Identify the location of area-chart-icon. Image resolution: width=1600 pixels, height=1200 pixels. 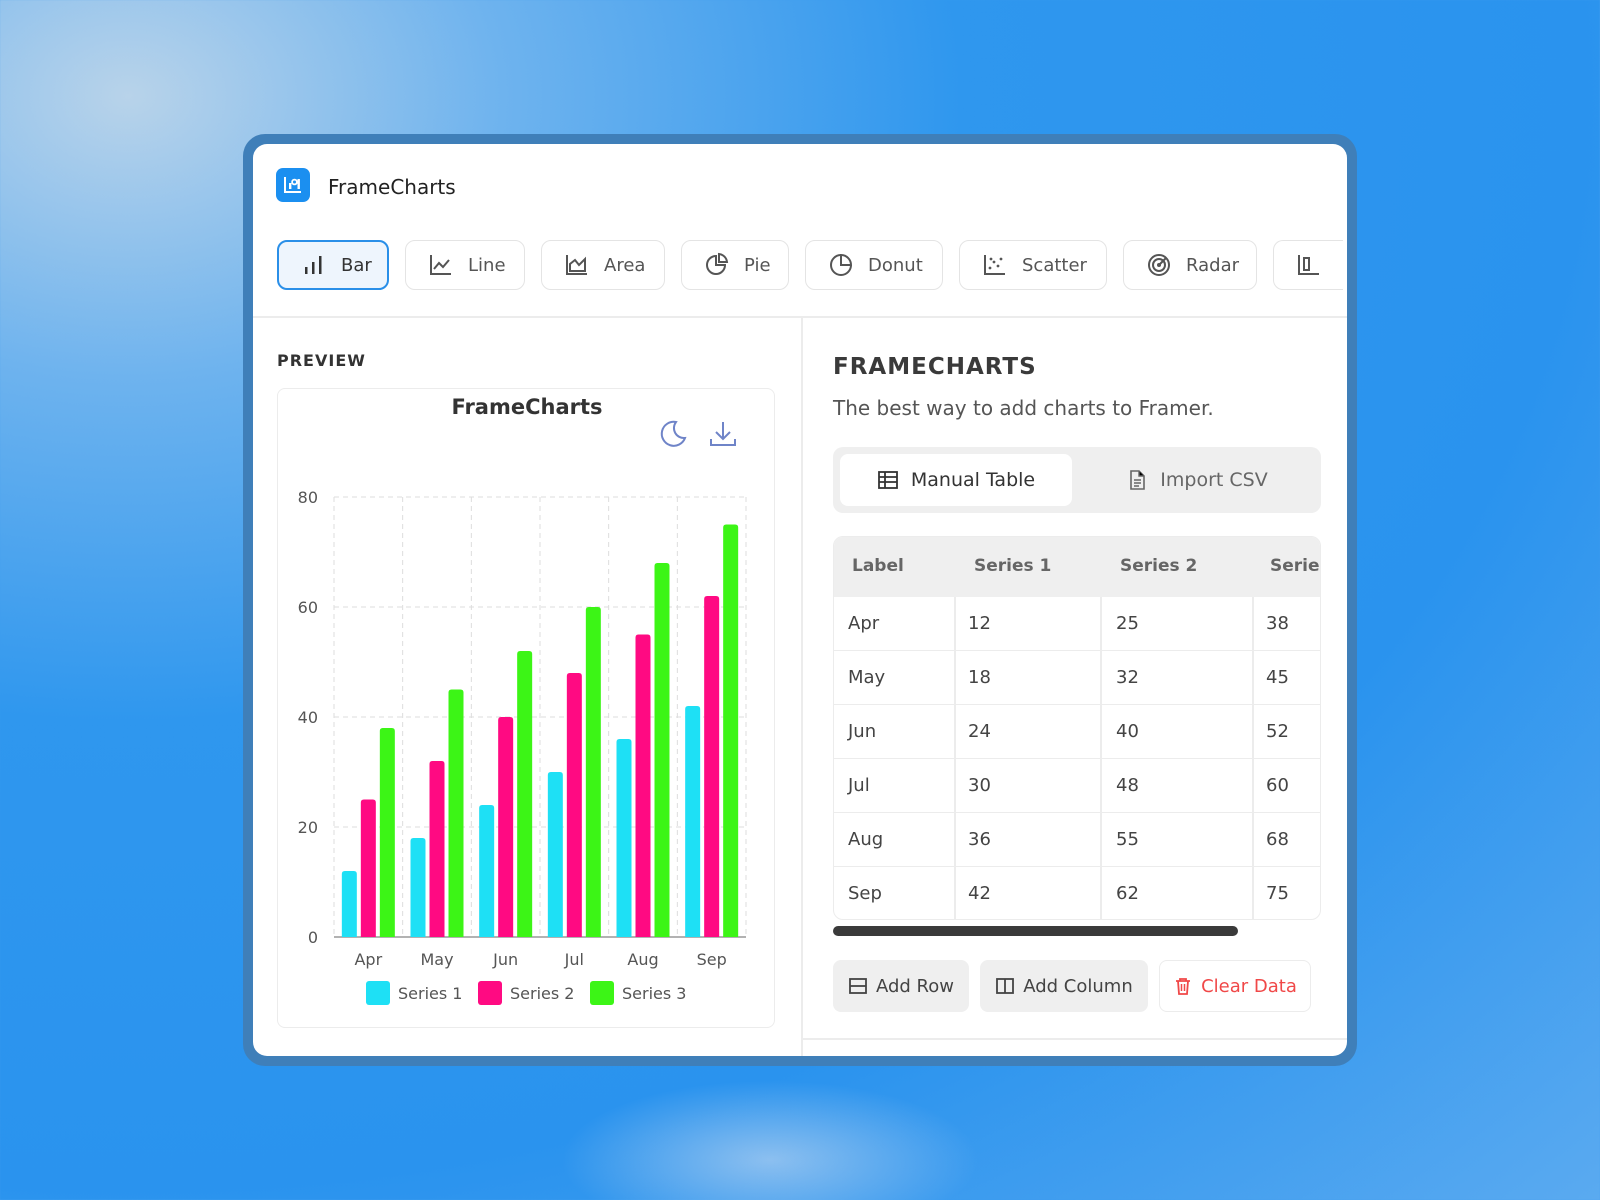
(576, 265).